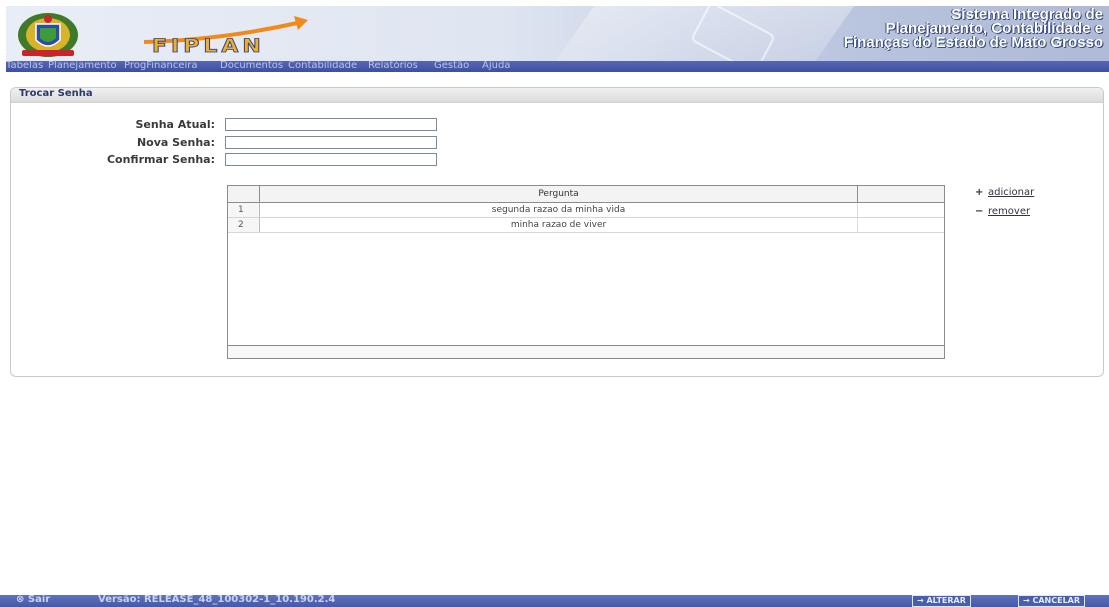 This screenshot has width=1109, height=607. What do you see at coordinates (331, 142) in the screenshot?
I see `new-password-input` at bounding box center [331, 142].